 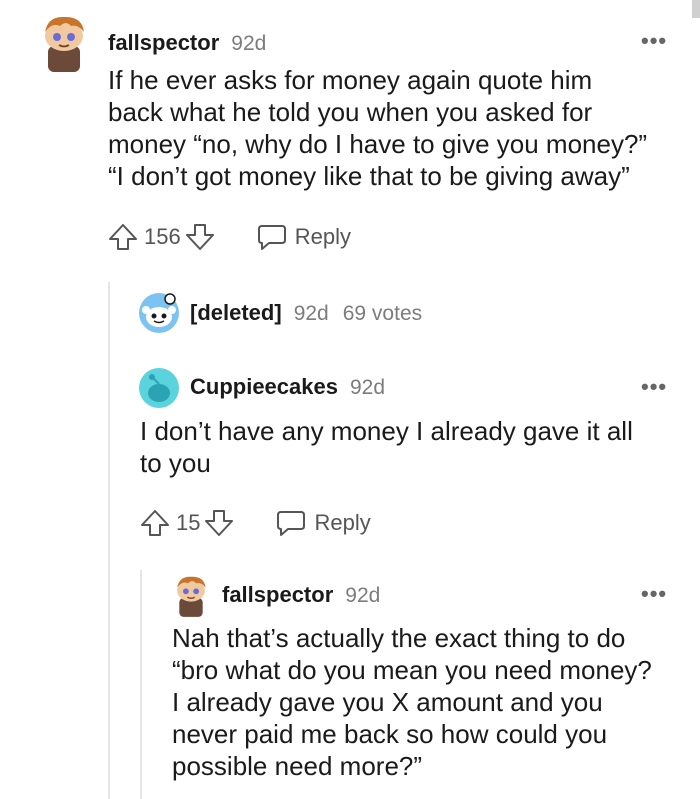 I want to click on comment-header: Cuppieecakes 92d, so click(x=287, y=387).